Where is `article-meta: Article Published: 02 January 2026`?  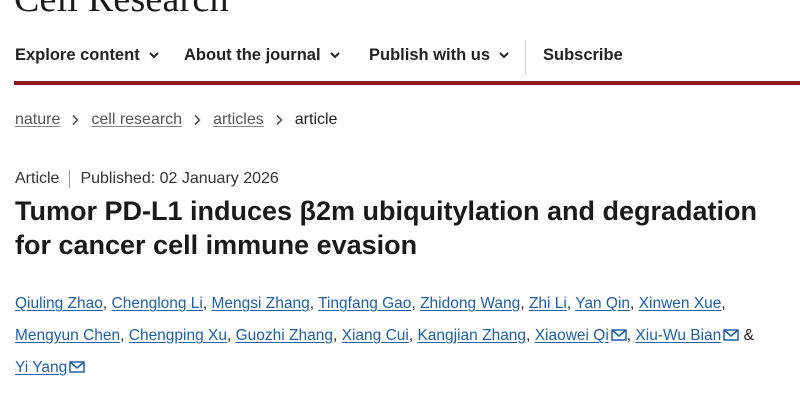 article-meta: Article Published: 02 January 2026 is located at coordinates (147, 179).